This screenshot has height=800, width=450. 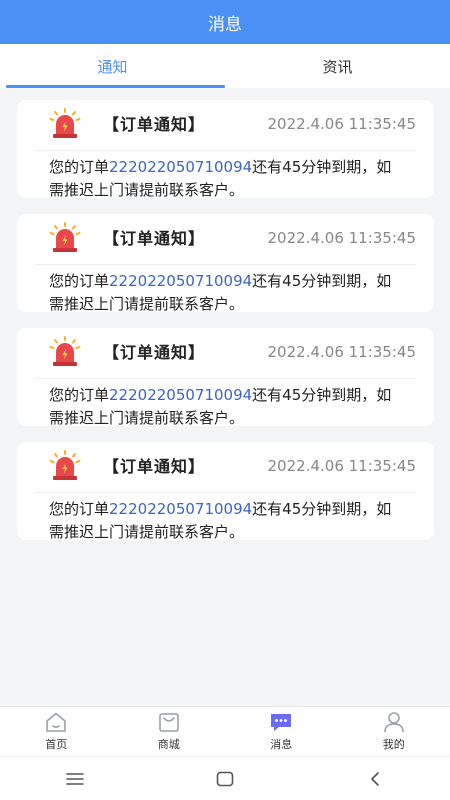 I want to click on tabbar-label: 首页, so click(x=56, y=744).